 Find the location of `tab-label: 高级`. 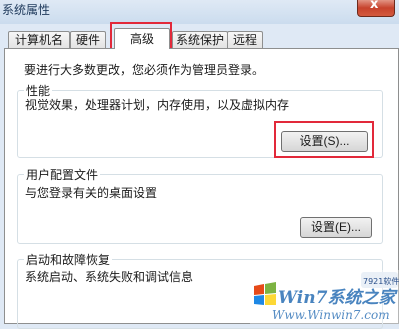

tab-label: 高级 is located at coordinates (141, 39).